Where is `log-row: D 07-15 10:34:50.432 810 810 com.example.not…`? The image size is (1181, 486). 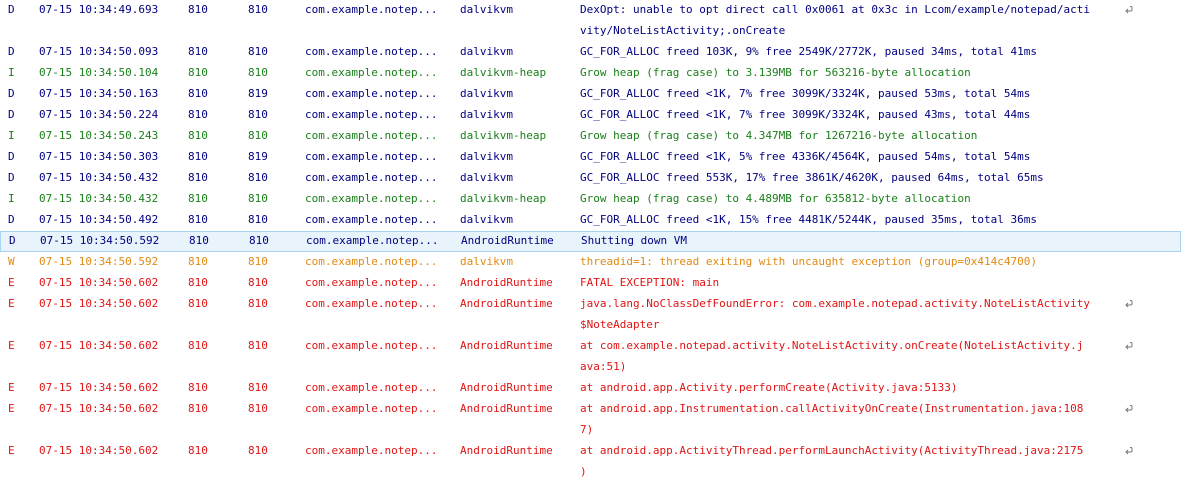 log-row: D 07-15 10:34:50.432 810 810 com.example.not… is located at coordinates (590, 178).